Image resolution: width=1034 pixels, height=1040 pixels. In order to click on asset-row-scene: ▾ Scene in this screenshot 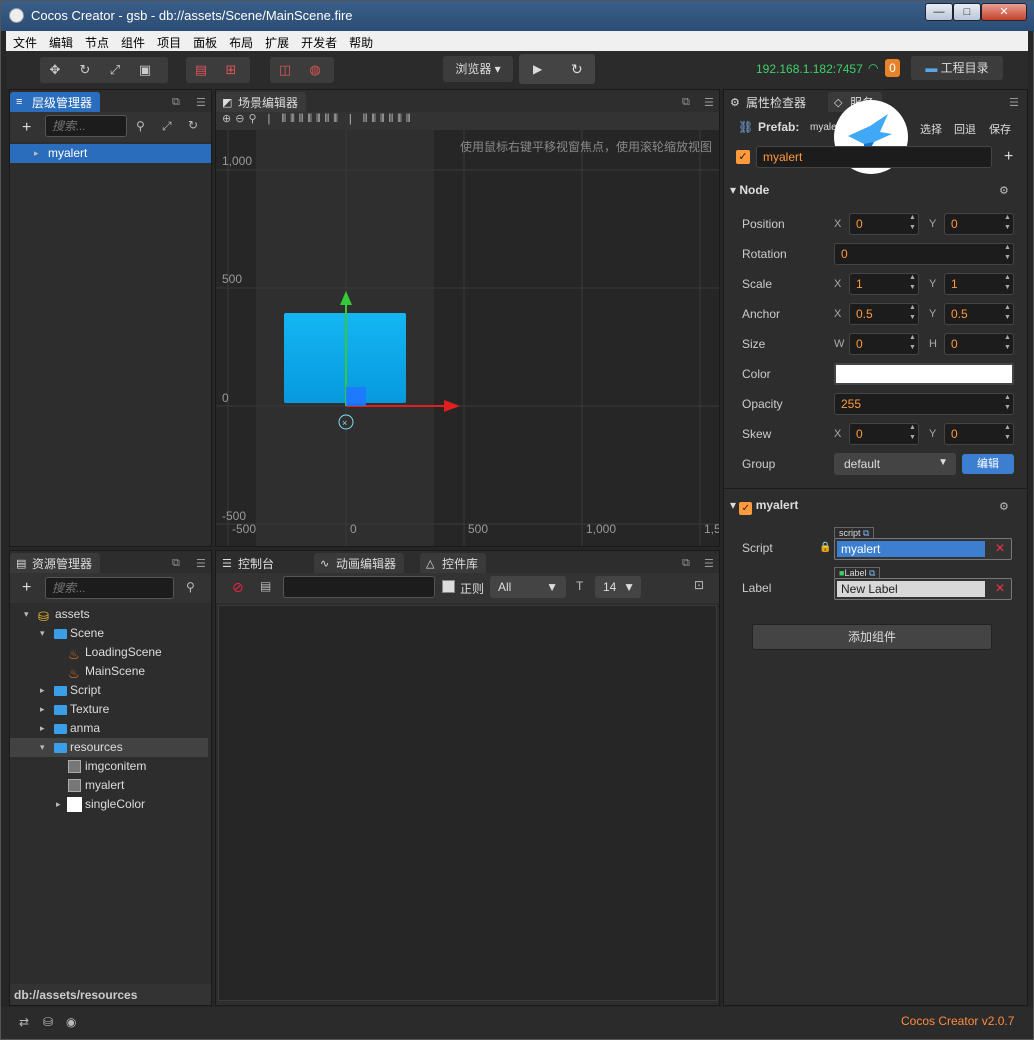, I will do `click(109, 633)`.